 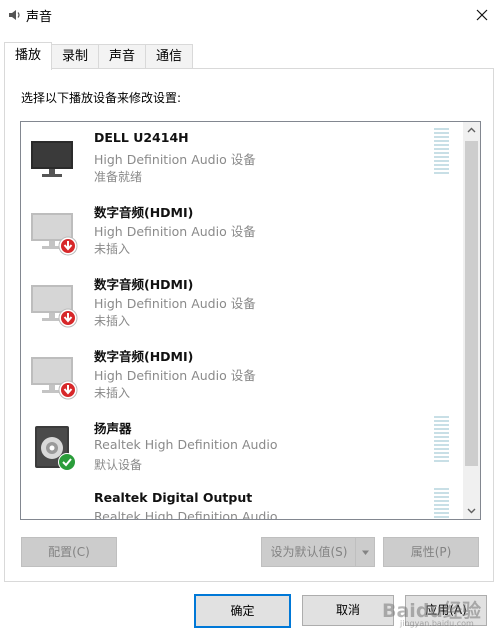 What do you see at coordinates (28, 56) in the screenshot?
I see `tab-playback: 播放` at bounding box center [28, 56].